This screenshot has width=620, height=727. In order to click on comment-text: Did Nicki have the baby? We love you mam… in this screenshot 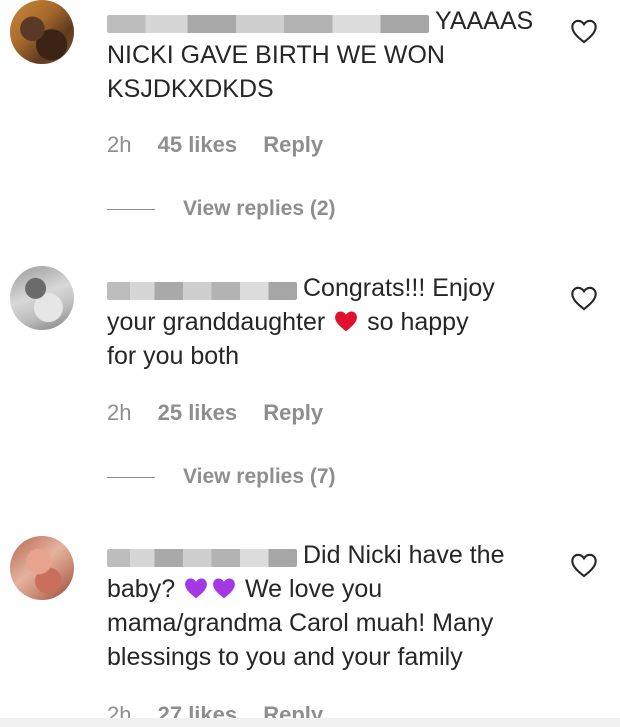, I will do `click(306, 606)`.